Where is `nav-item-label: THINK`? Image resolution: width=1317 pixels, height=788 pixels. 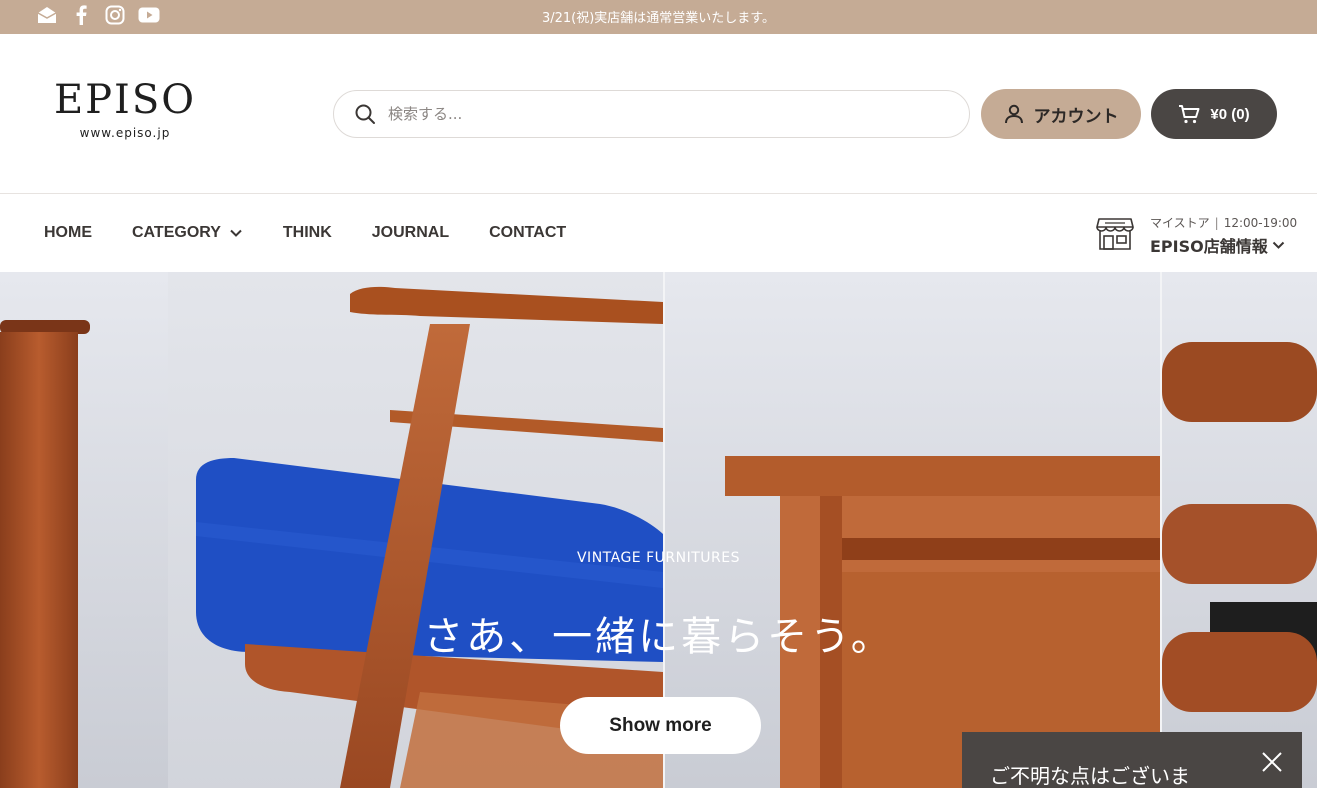
nav-item-label: THINK is located at coordinates (307, 232).